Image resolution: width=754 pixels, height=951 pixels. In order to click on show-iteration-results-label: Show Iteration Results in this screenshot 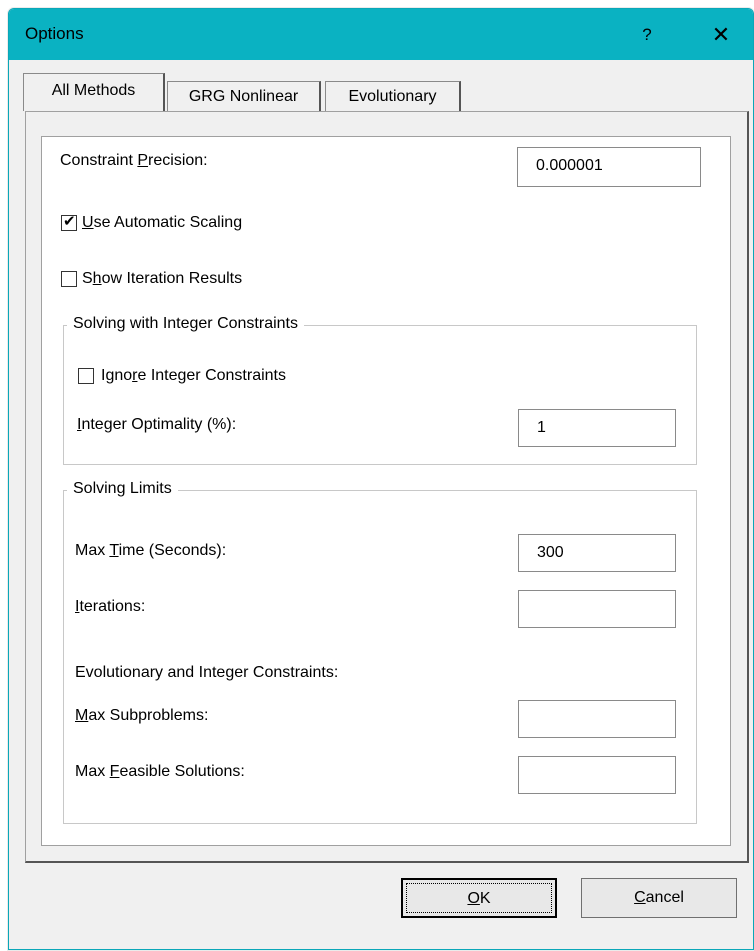, I will do `click(162, 279)`.